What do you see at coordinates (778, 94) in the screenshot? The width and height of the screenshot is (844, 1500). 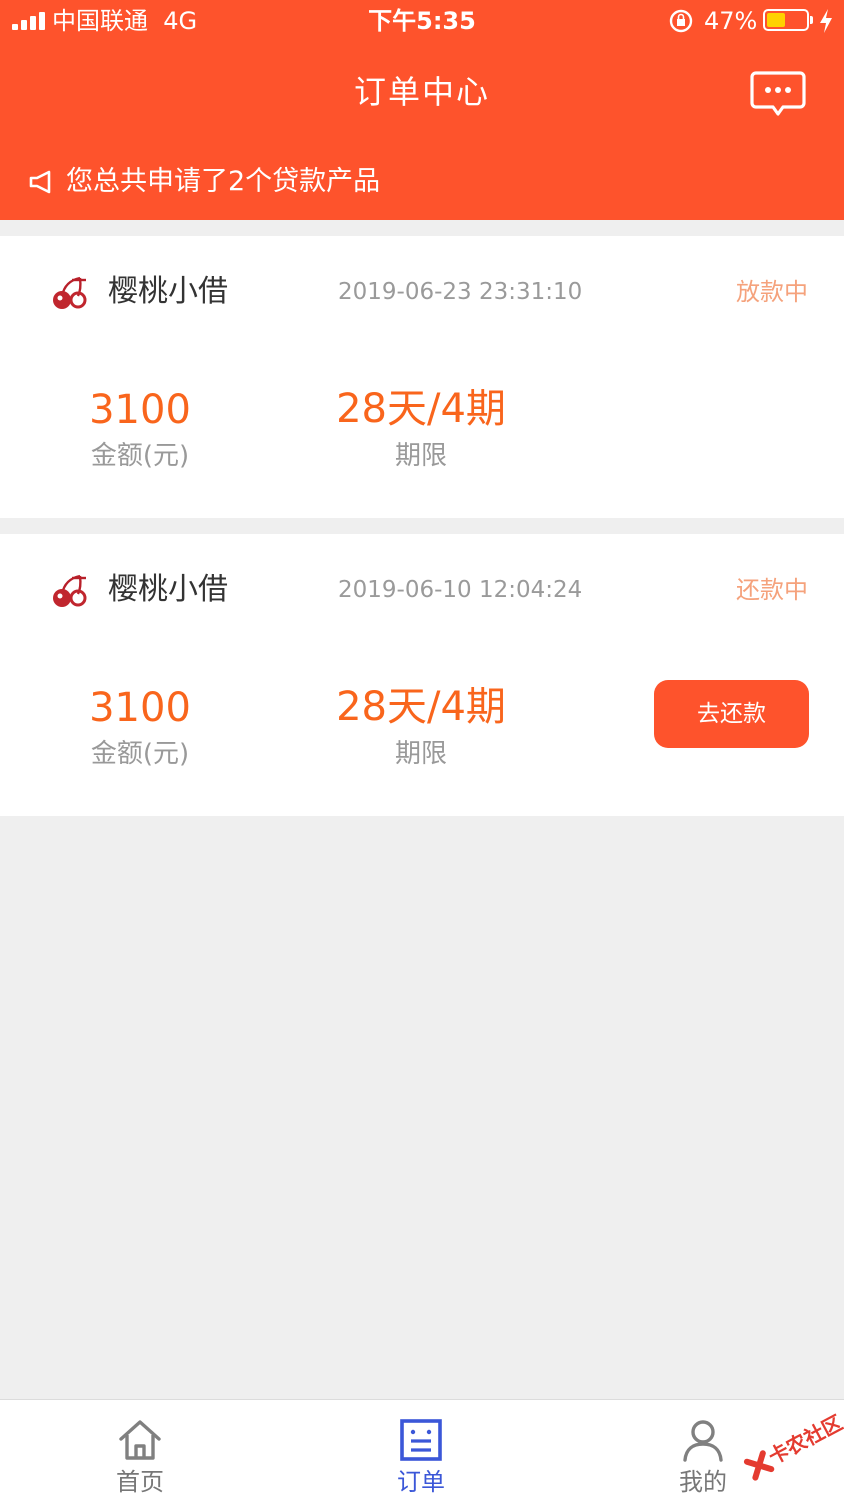 I see `message-icon` at bounding box center [778, 94].